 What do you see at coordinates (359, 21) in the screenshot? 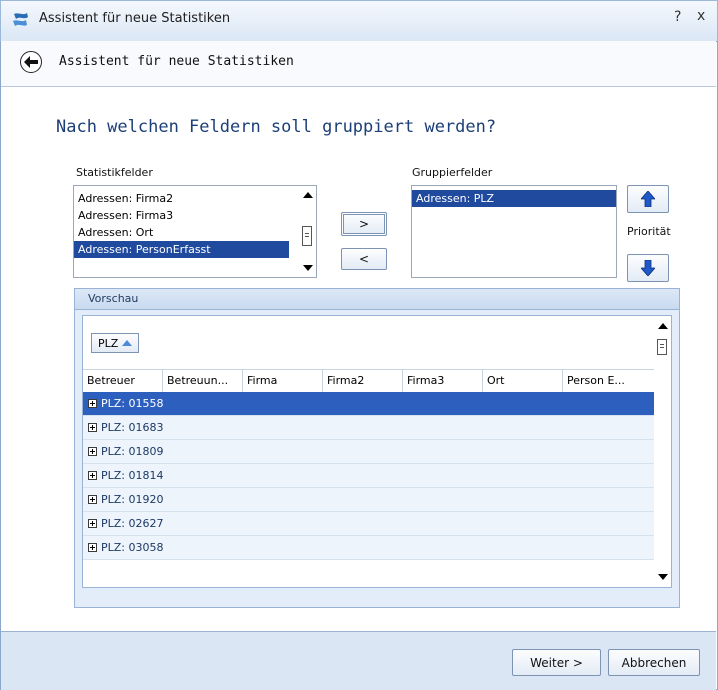
I see `title-bar: Assistent für neue Statistiken ? x` at bounding box center [359, 21].